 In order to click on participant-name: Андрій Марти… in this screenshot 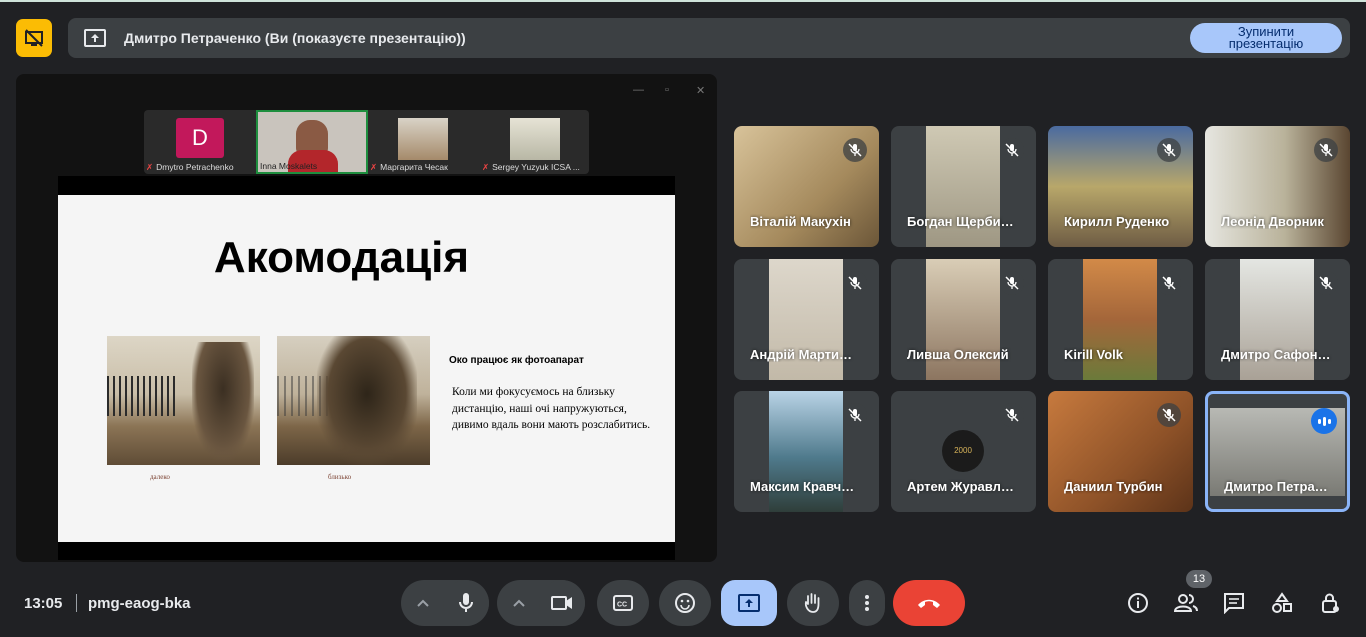, I will do `click(801, 354)`.